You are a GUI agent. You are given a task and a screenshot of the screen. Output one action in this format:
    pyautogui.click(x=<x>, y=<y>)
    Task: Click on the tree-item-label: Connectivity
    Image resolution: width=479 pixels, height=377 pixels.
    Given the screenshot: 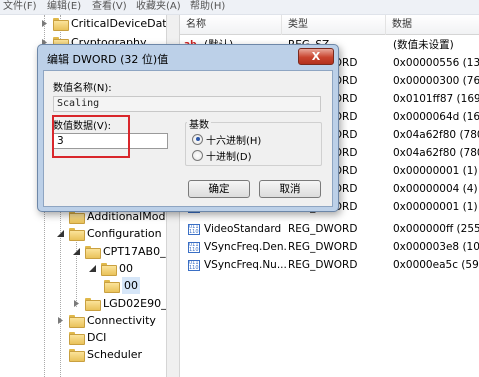 What is the action you would take?
    pyautogui.click(x=121, y=320)
    